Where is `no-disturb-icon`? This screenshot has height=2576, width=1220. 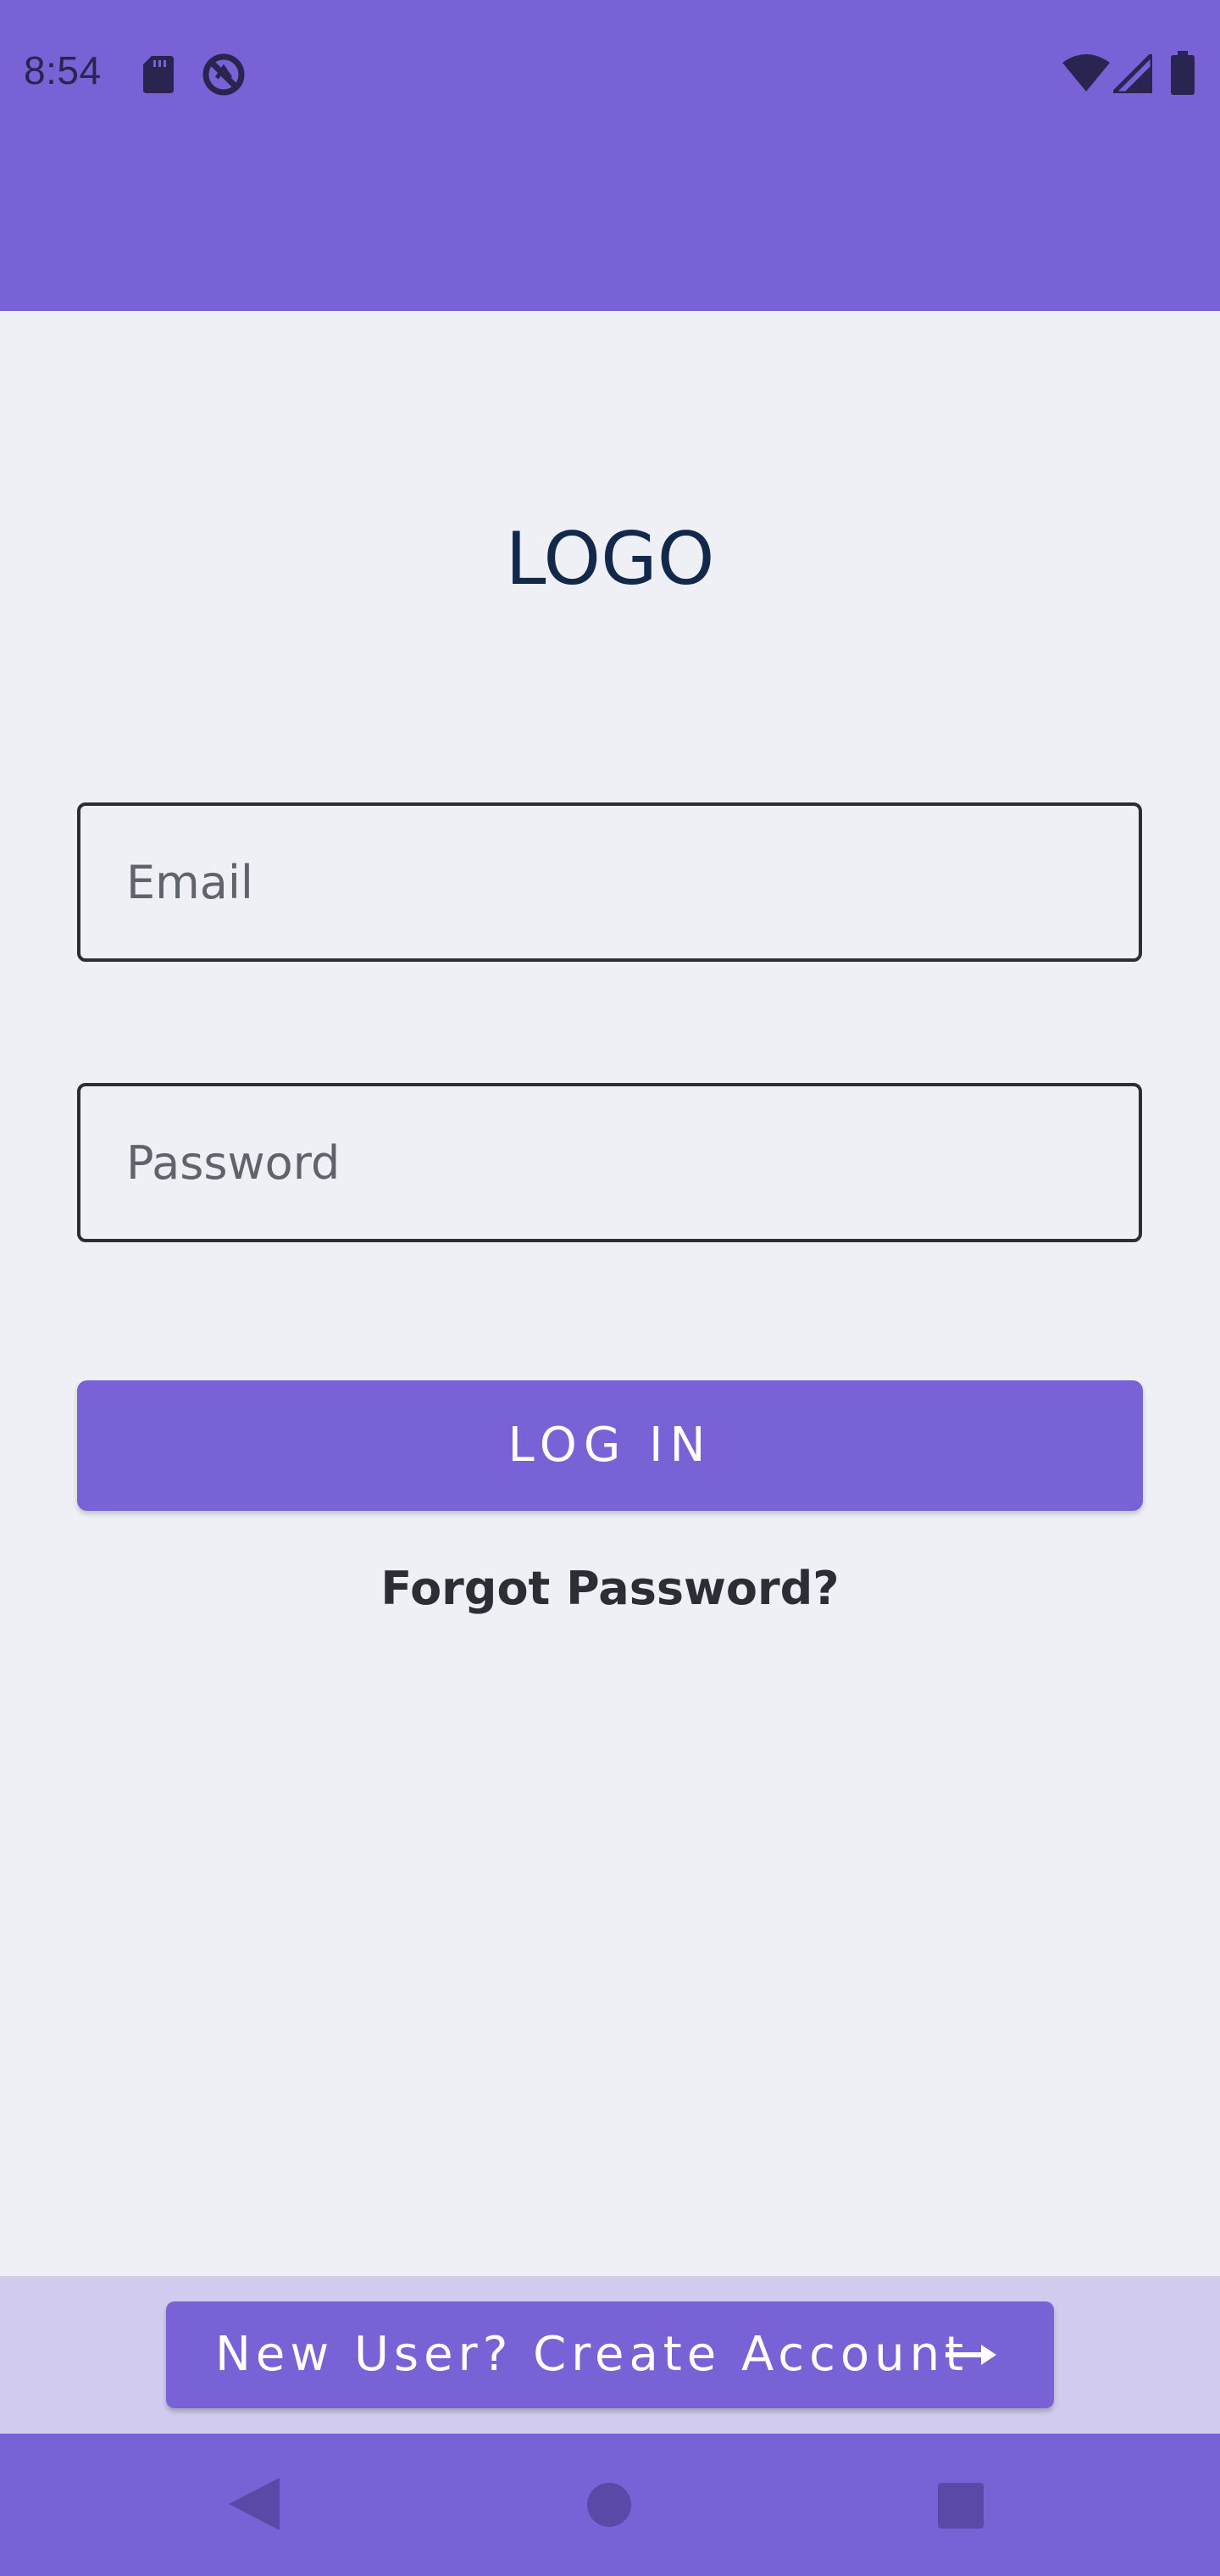
no-disturb-icon is located at coordinates (223, 74).